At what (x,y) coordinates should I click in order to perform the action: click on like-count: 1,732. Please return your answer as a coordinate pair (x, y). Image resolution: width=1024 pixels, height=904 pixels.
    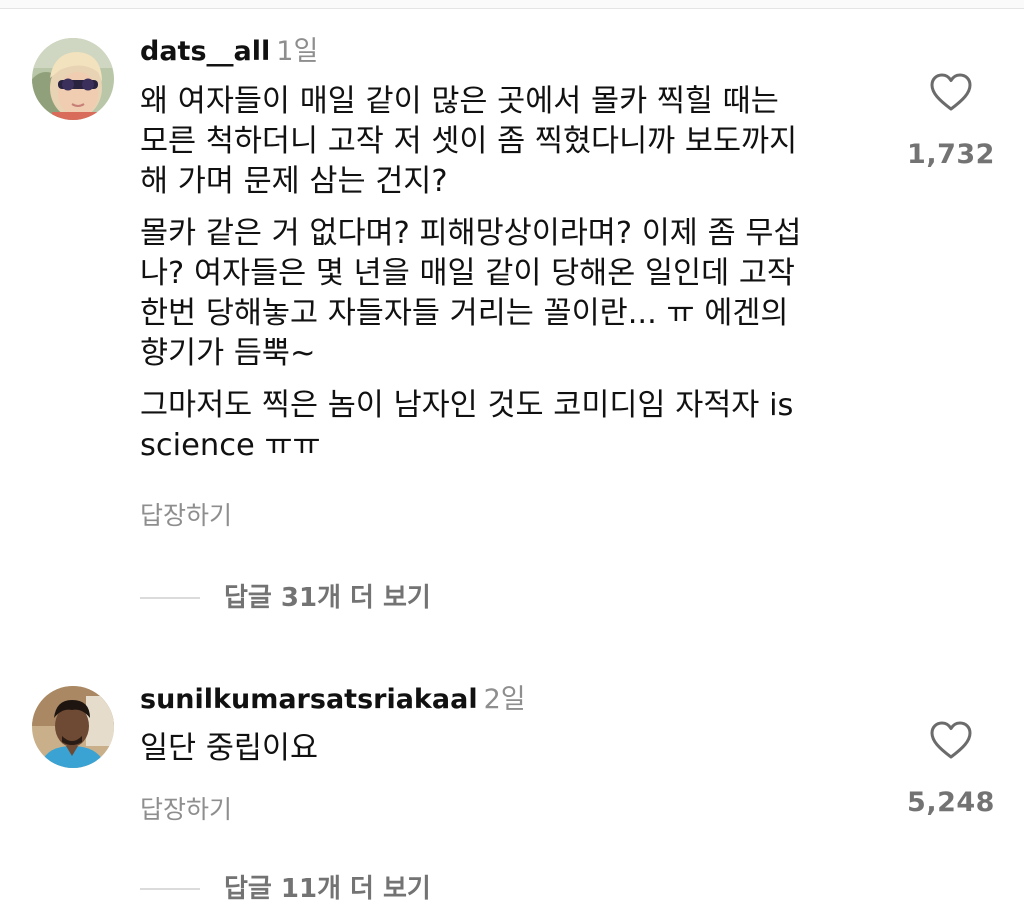
    Looking at the image, I should click on (951, 154).